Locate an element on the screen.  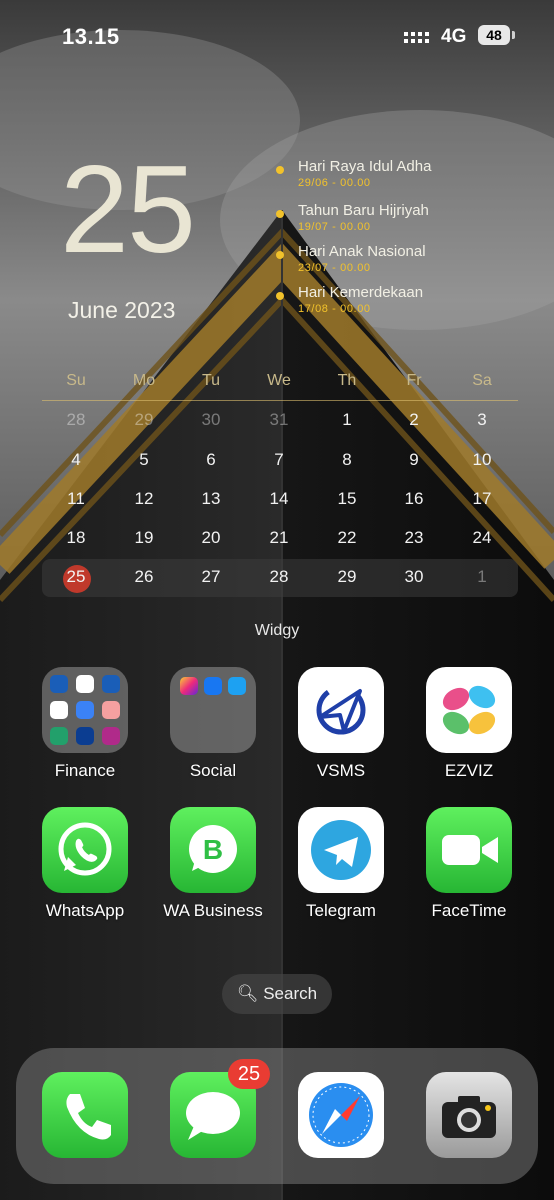
search-icon: 🔍︎ is located at coordinates (247, 993).